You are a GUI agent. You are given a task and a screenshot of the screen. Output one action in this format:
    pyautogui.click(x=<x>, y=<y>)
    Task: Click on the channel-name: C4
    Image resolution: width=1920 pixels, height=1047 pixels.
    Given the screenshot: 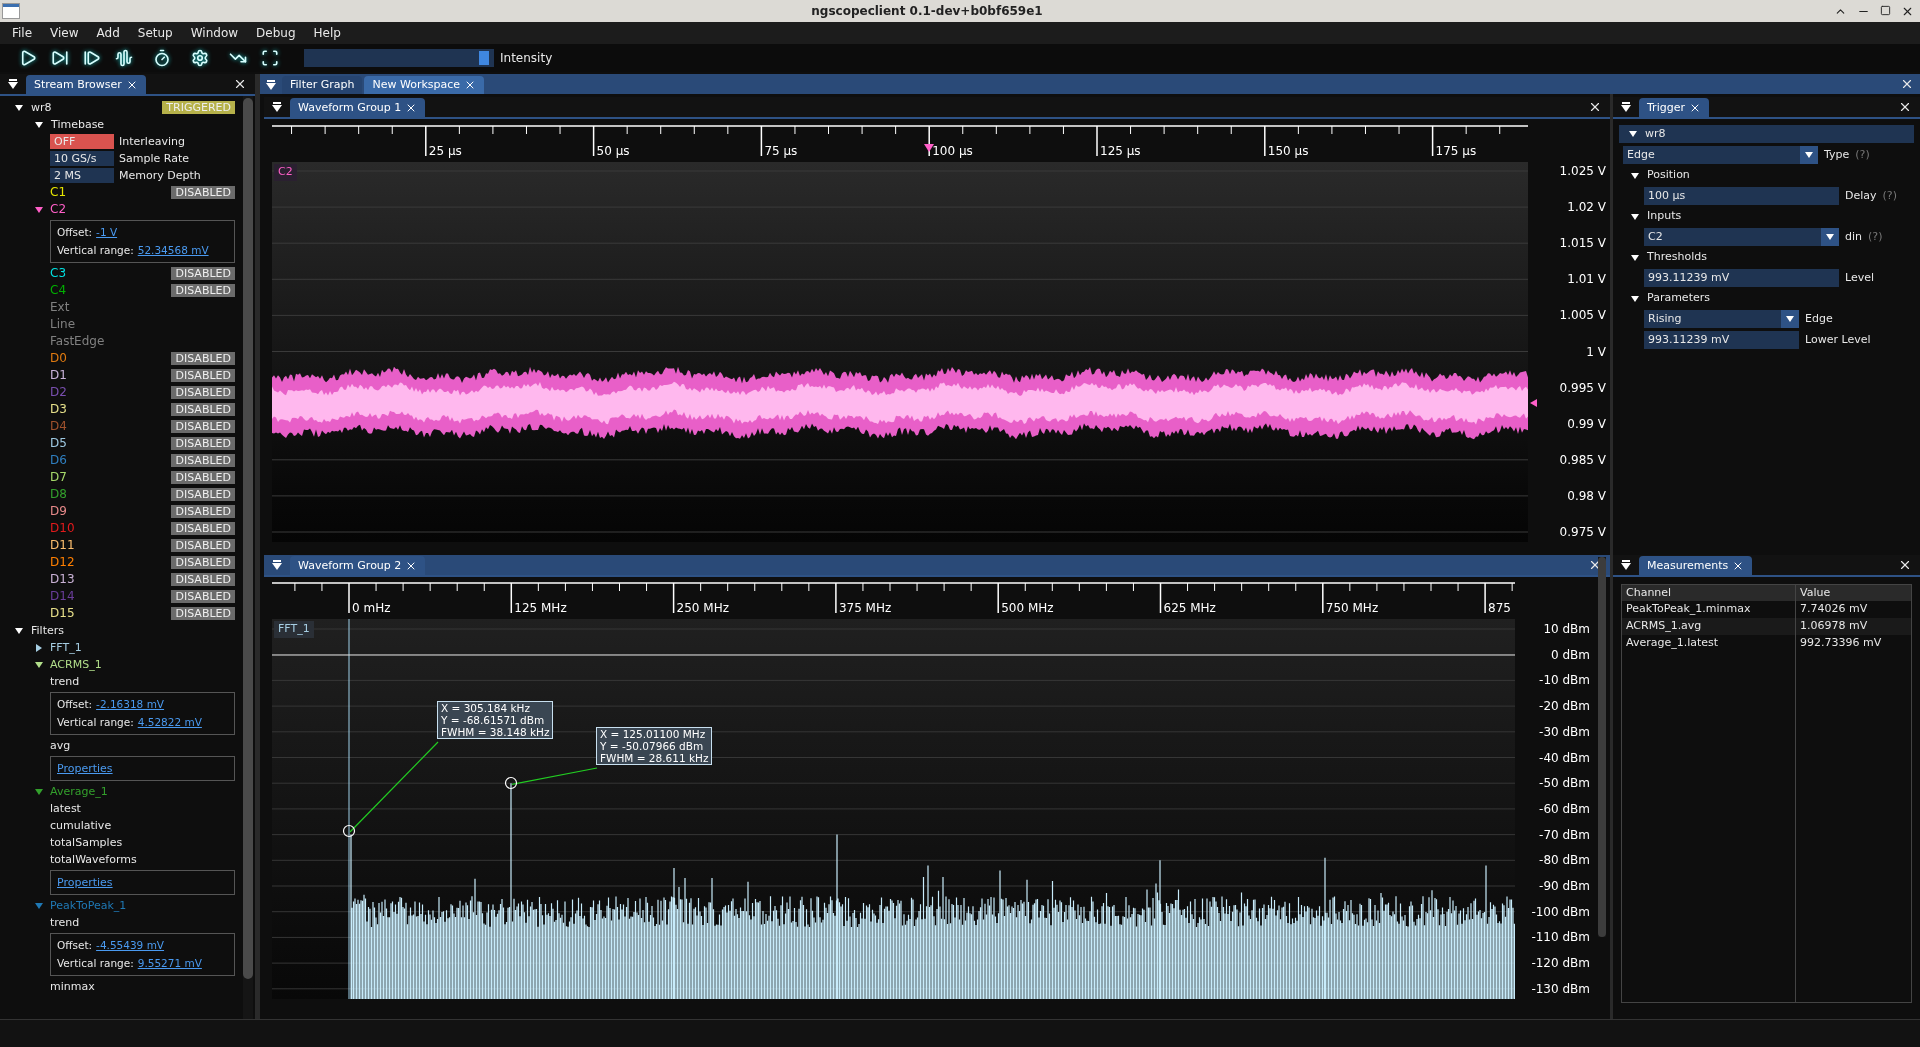 What is the action you would take?
    pyautogui.click(x=58, y=290)
    